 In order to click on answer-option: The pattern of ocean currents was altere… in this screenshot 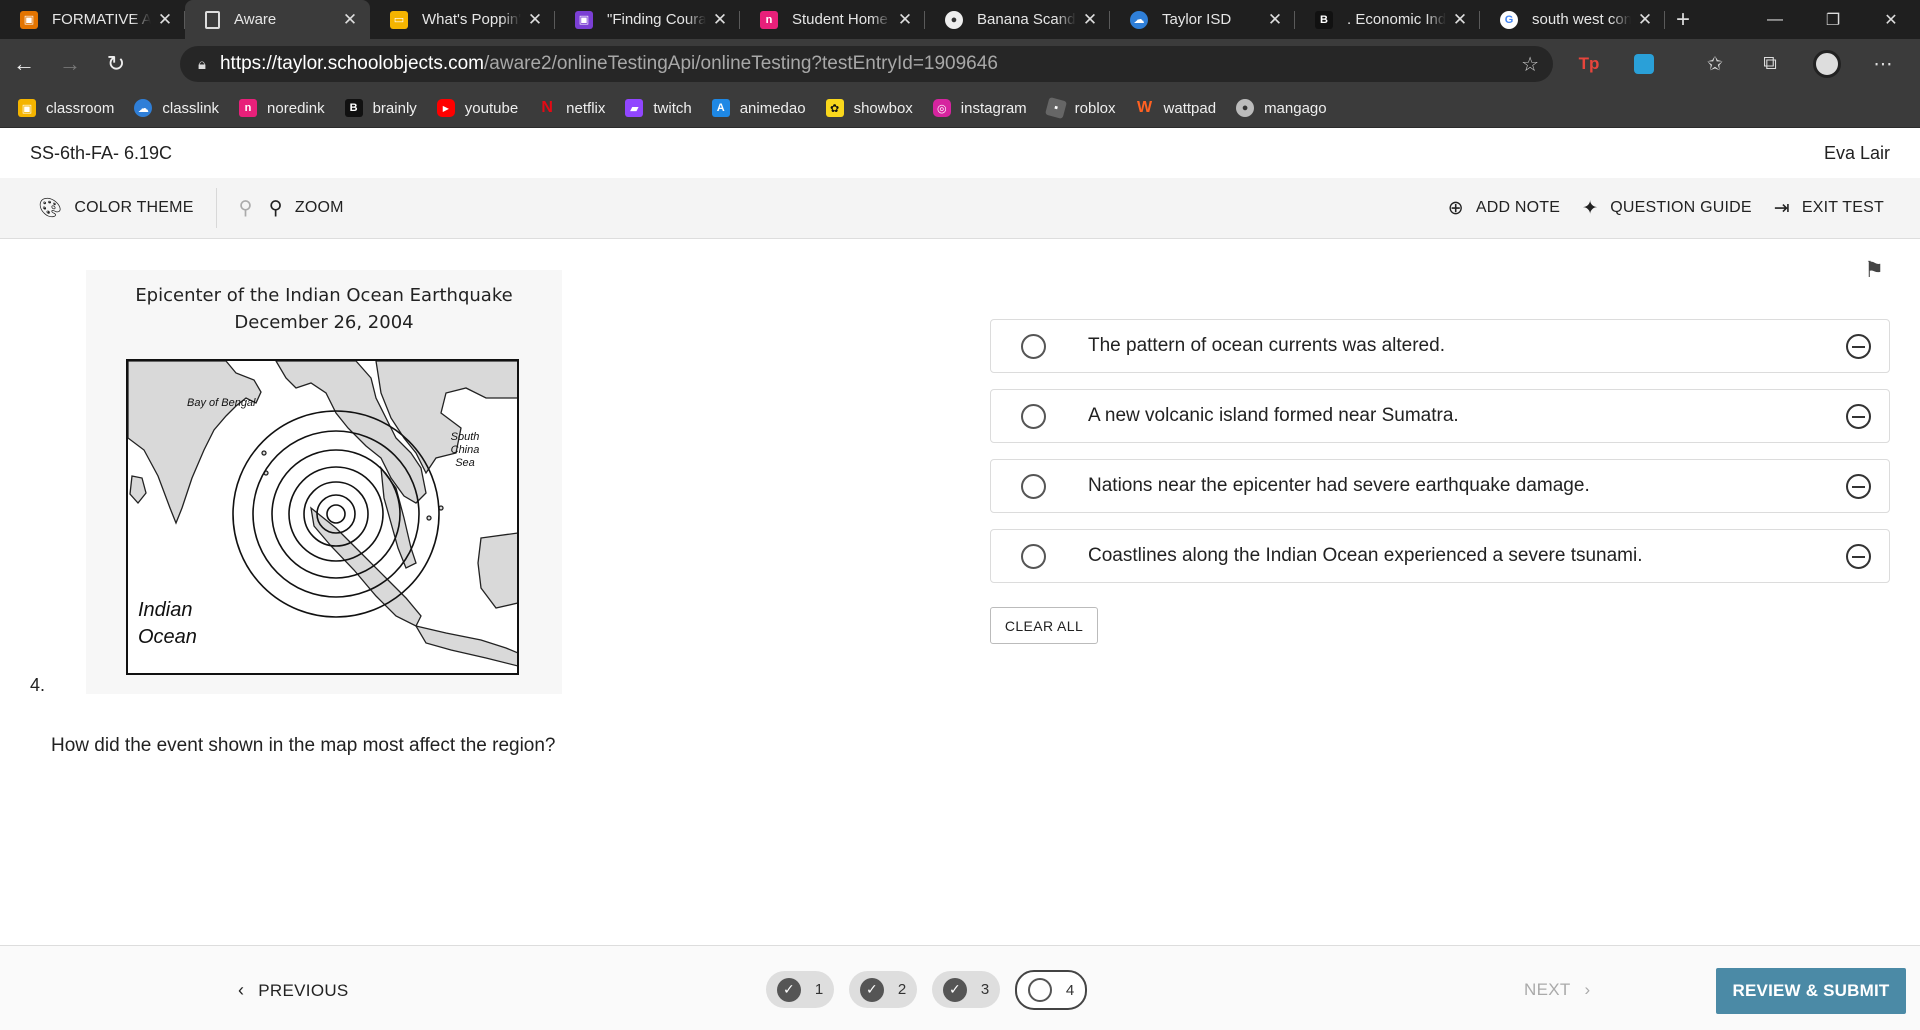, I will do `click(1440, 346)`.